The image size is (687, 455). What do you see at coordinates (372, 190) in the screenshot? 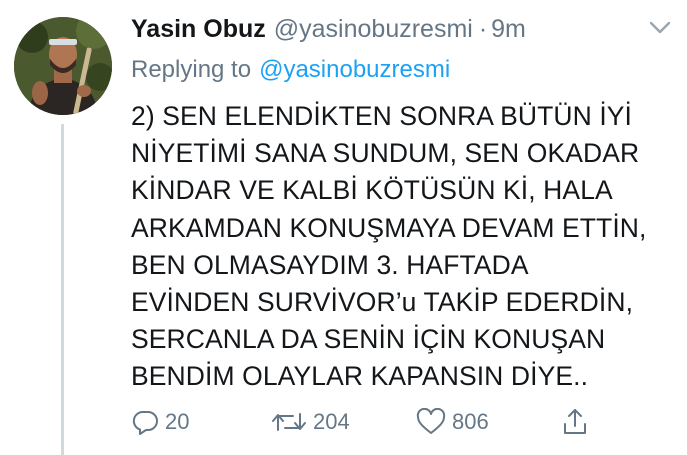
I see `tweet-text-line: KİNDAR VE KALBİ KÖTÜSÜN Kİ, HALA` at bounding box center [372, 190].